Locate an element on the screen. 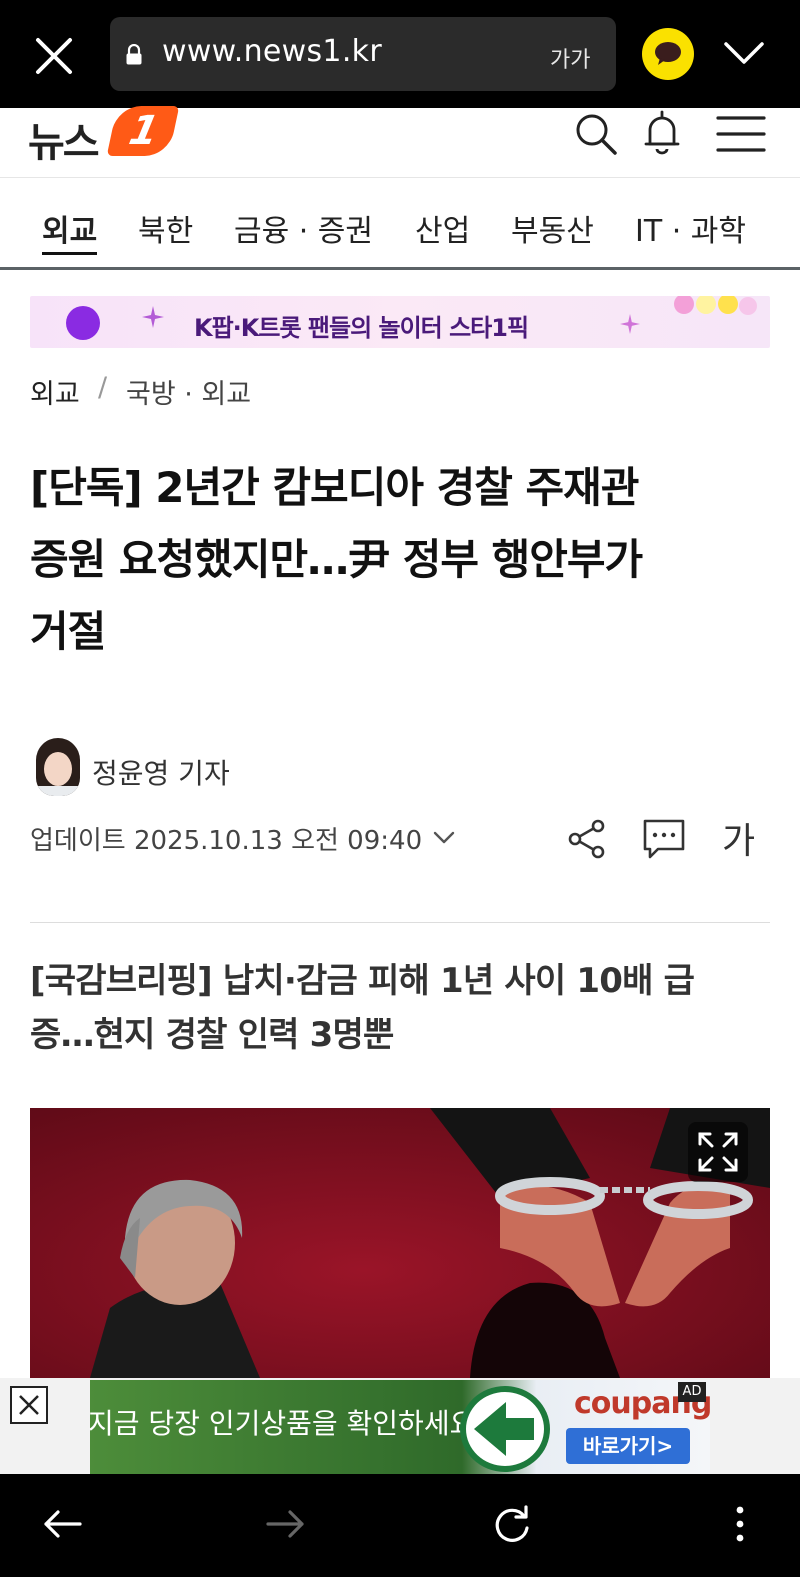  reporter-name: 정윤영 기자 is located at coordinates (161, 772).